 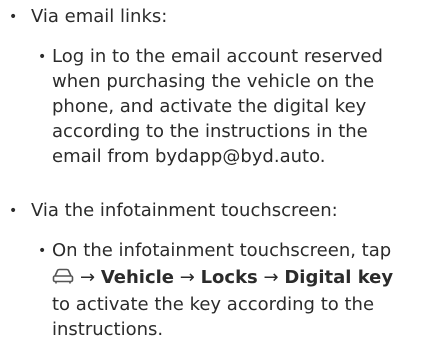 What do you see at coordinates (210, 131) in the screenshot?
I see `sub-item-line: according to the instructions in the` at bounding box center [210, 131].